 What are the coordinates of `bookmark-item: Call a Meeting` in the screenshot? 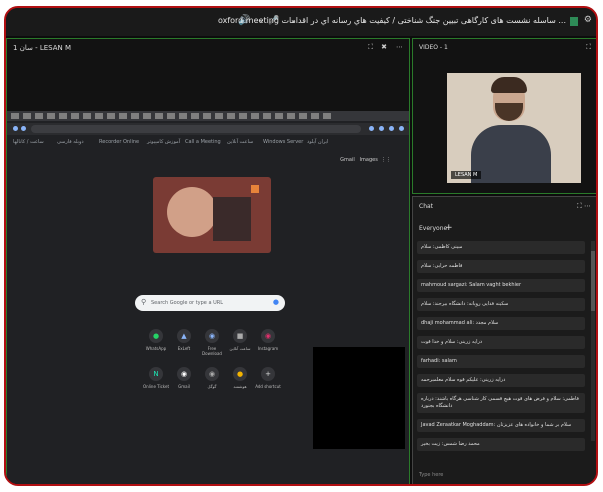 It's located at (203, 142).